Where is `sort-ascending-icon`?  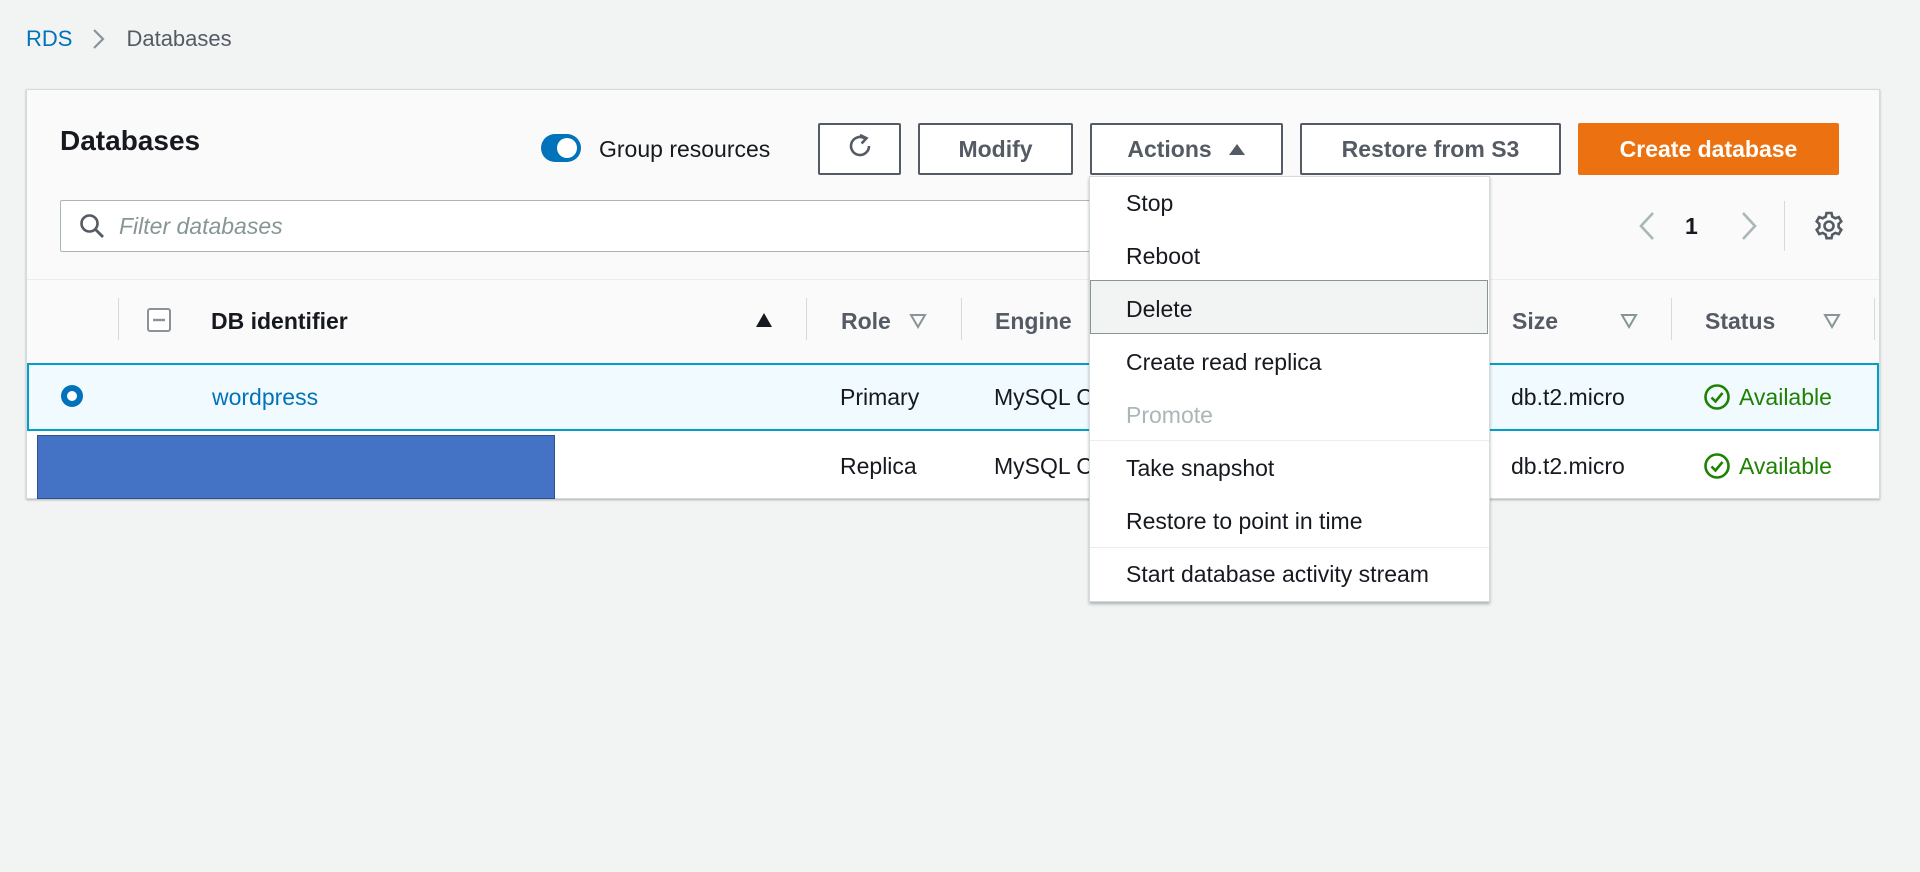 sort-ascending-icon is located at coordinates (764, 322).